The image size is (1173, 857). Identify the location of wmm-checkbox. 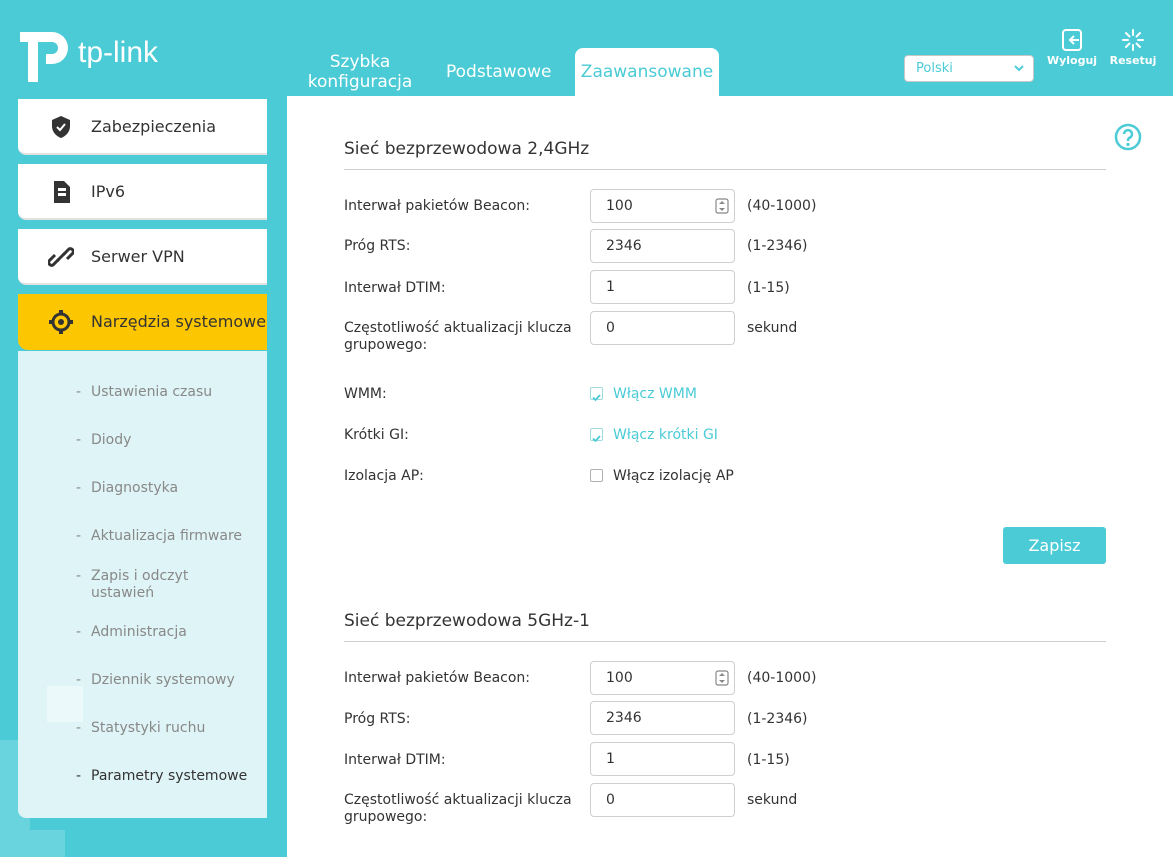
(596, 394).